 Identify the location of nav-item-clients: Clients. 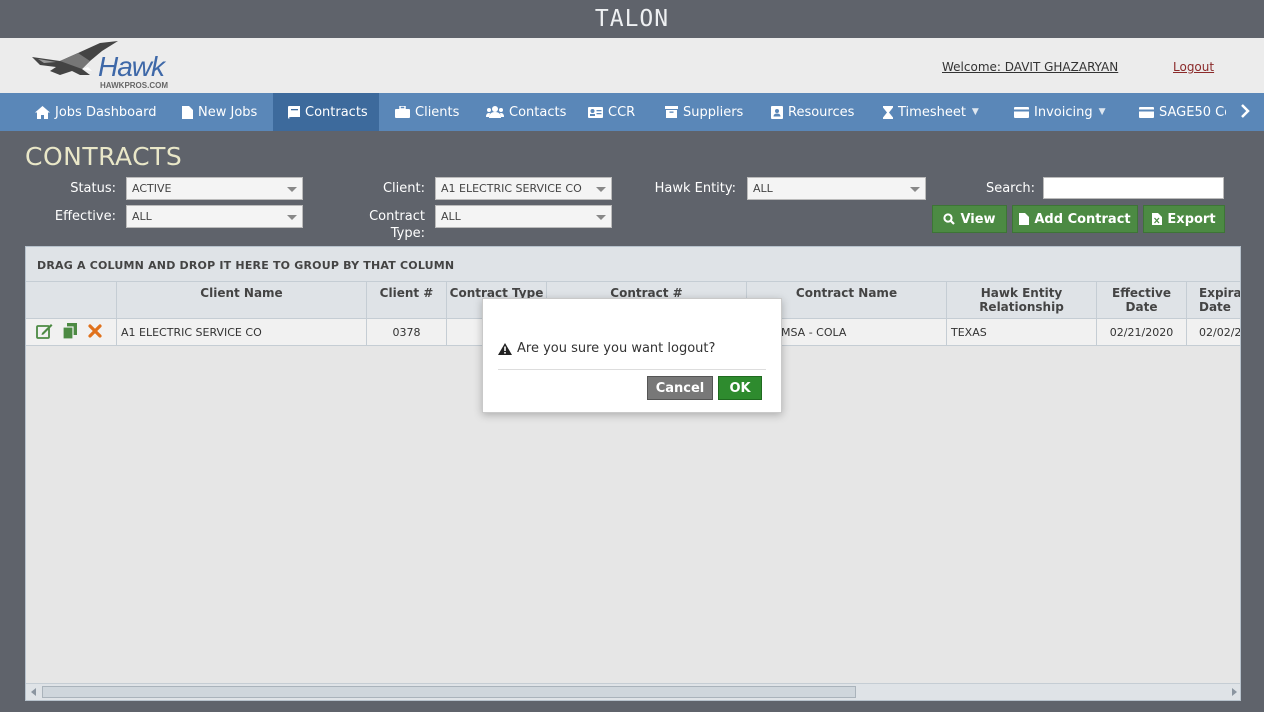
(427, 112).